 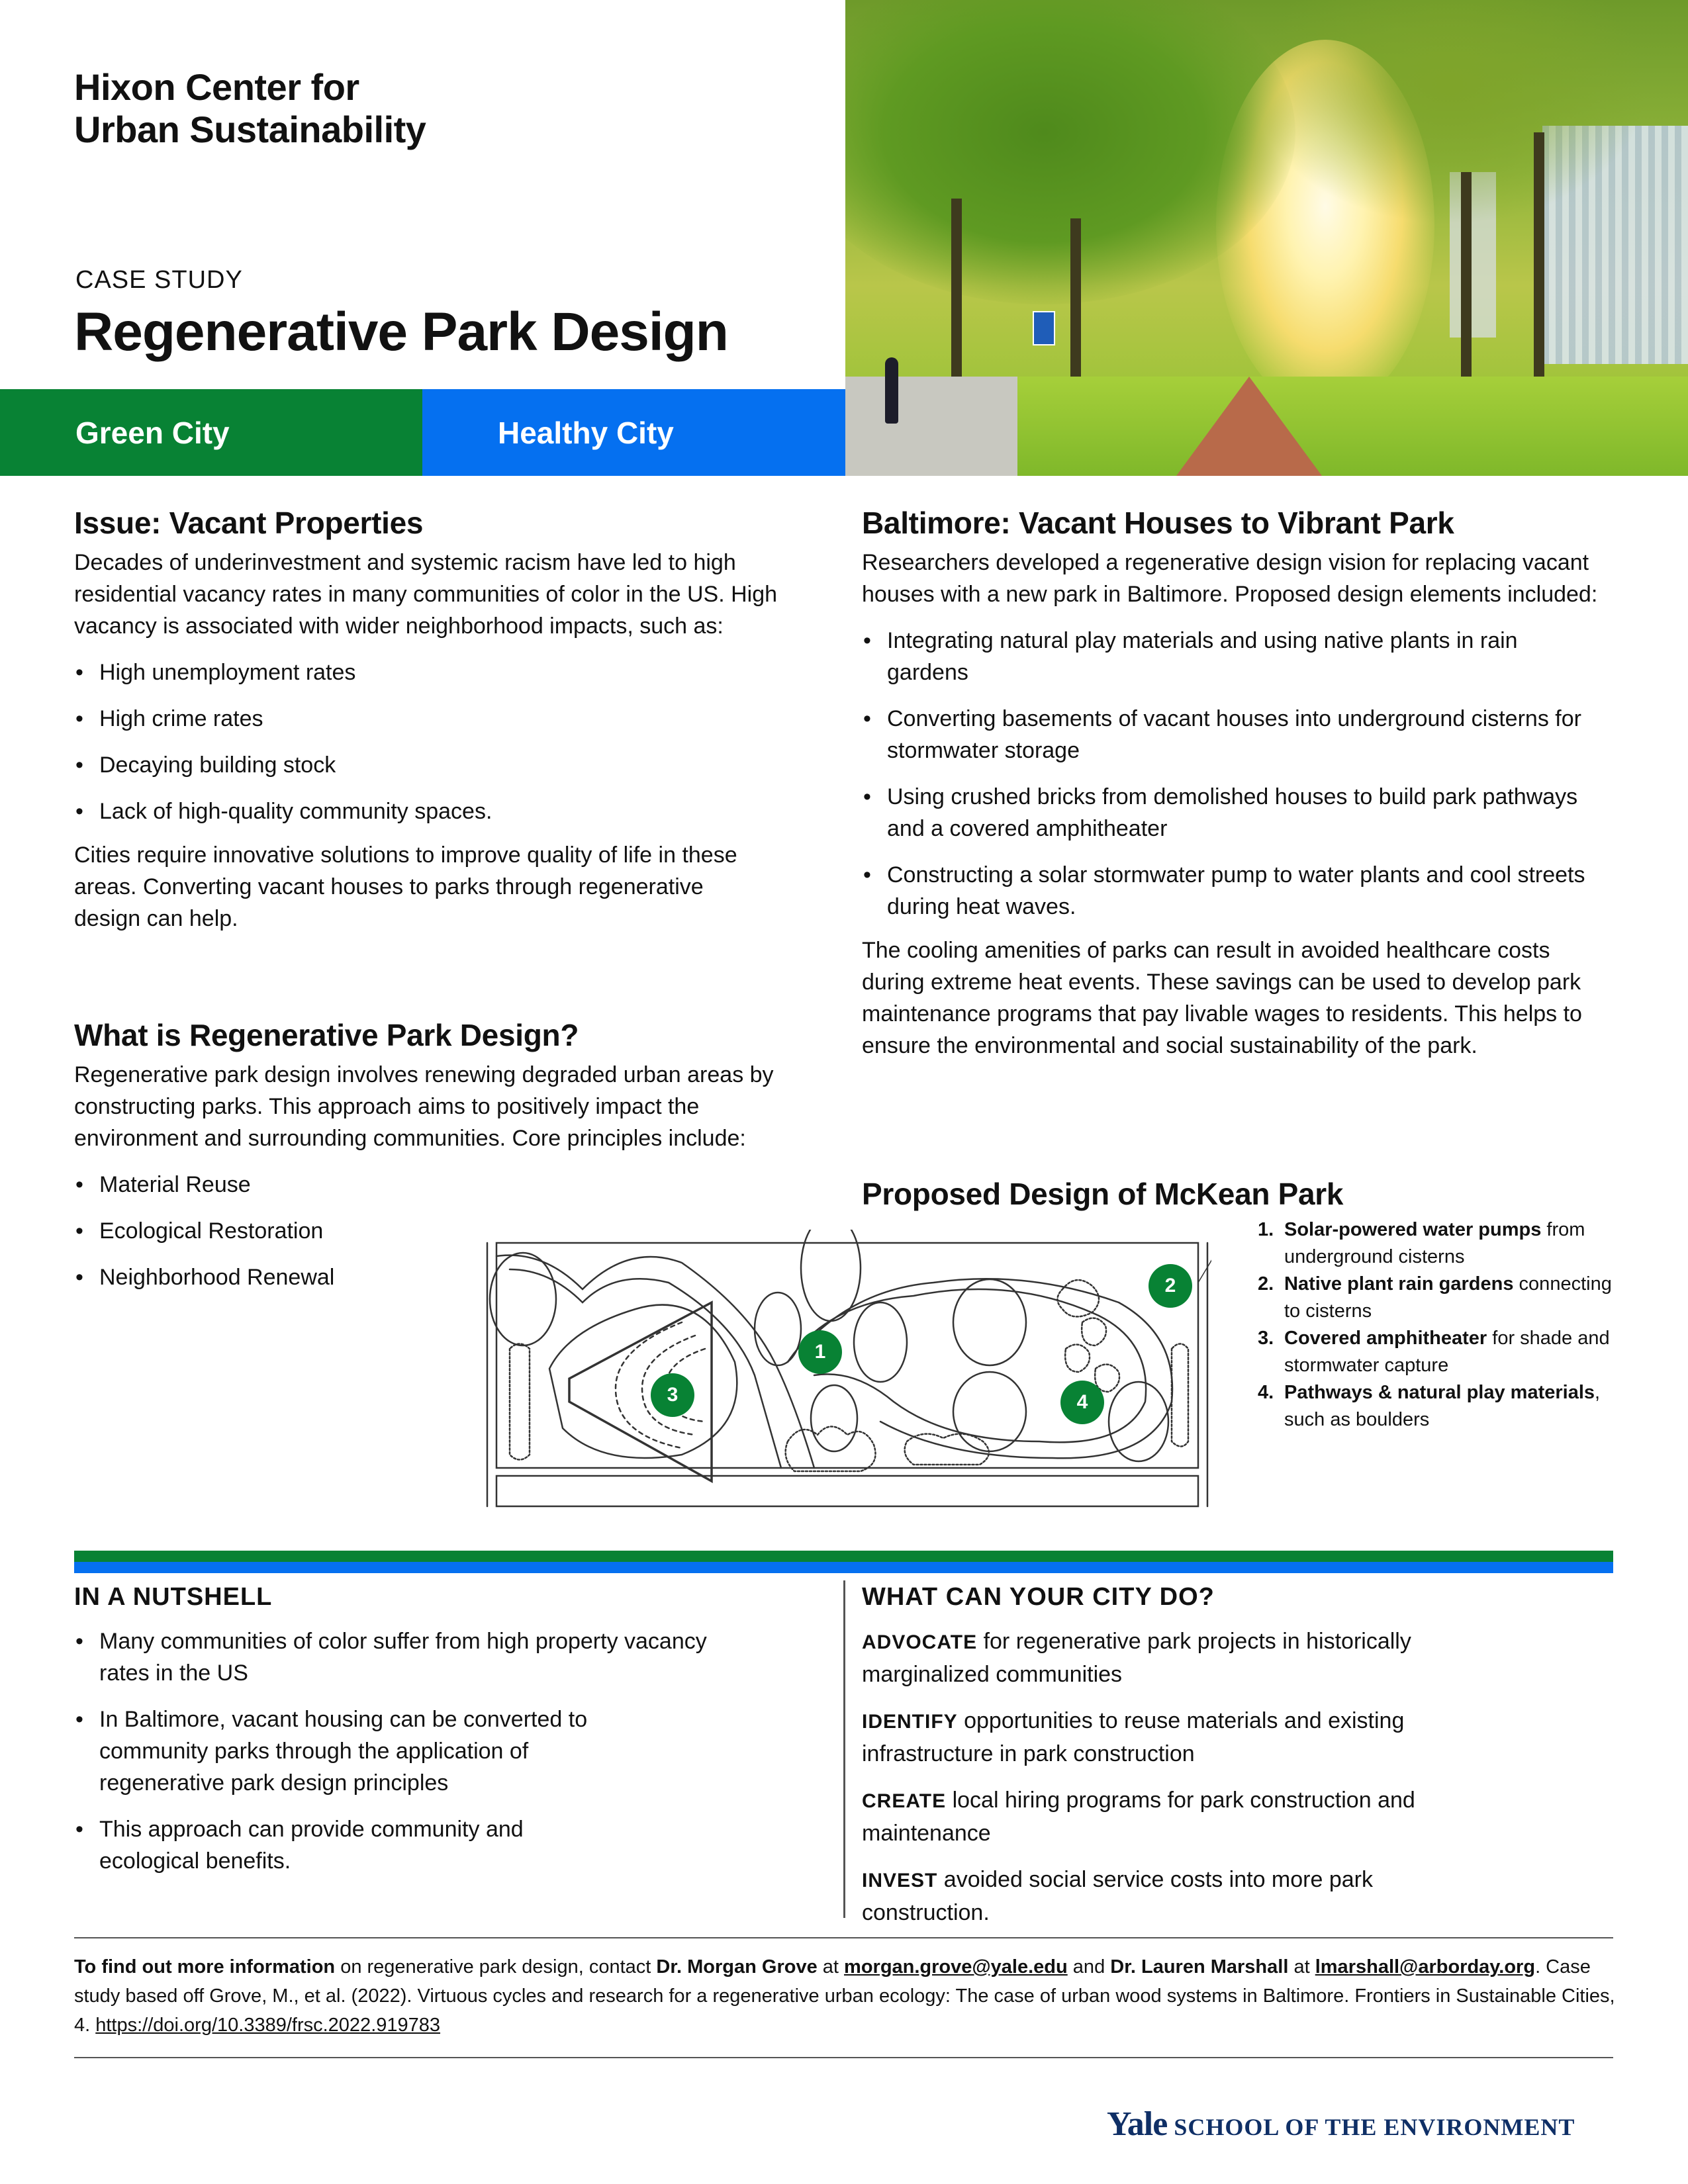 I want to click on park-site-plan: 1 2 3 4, so click(x=851, y=1366).